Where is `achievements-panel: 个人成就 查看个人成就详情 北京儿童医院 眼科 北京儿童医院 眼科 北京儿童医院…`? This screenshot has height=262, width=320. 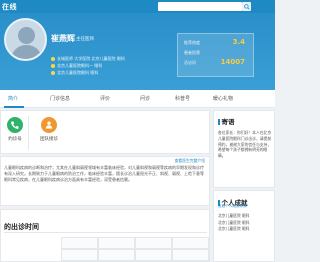 achievements-panel: 个人成就 查看个人成就详情 北京儿童医院 眼科 北京儿童医院 眼科 北京儿童医院… is located at coordinates (244, 226).